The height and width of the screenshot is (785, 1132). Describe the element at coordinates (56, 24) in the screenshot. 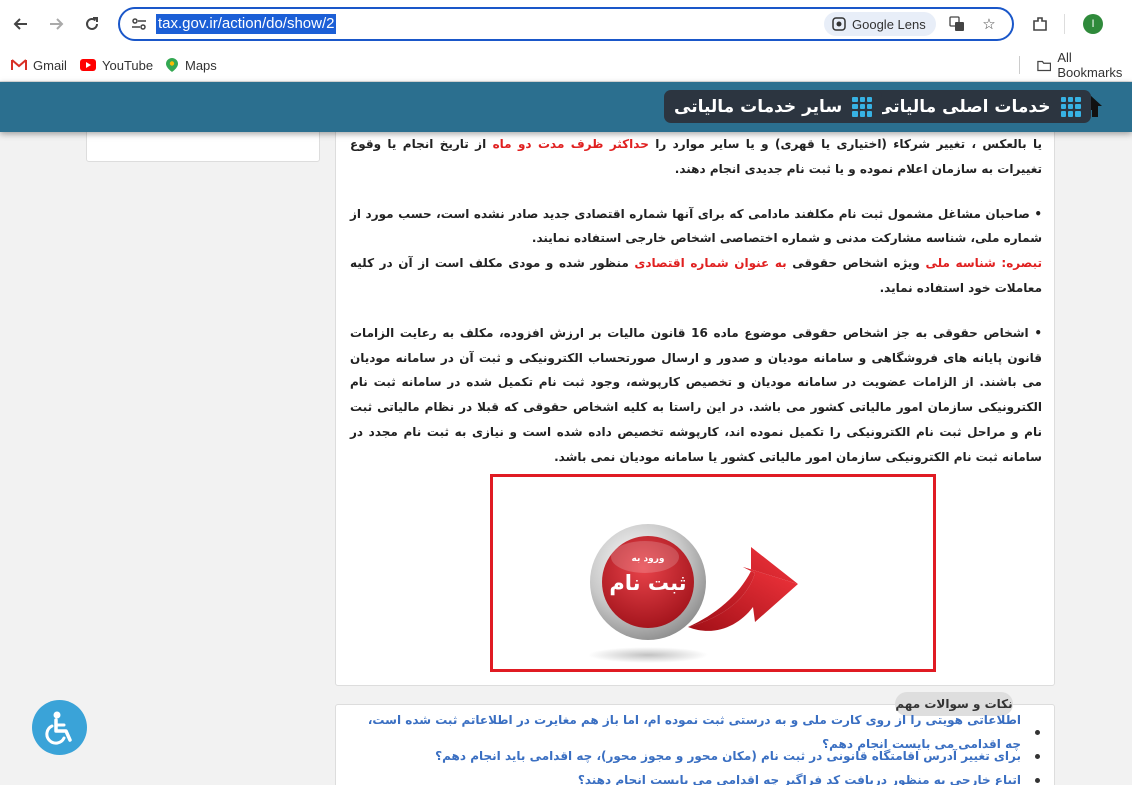

I see `forward-icon` at that location.